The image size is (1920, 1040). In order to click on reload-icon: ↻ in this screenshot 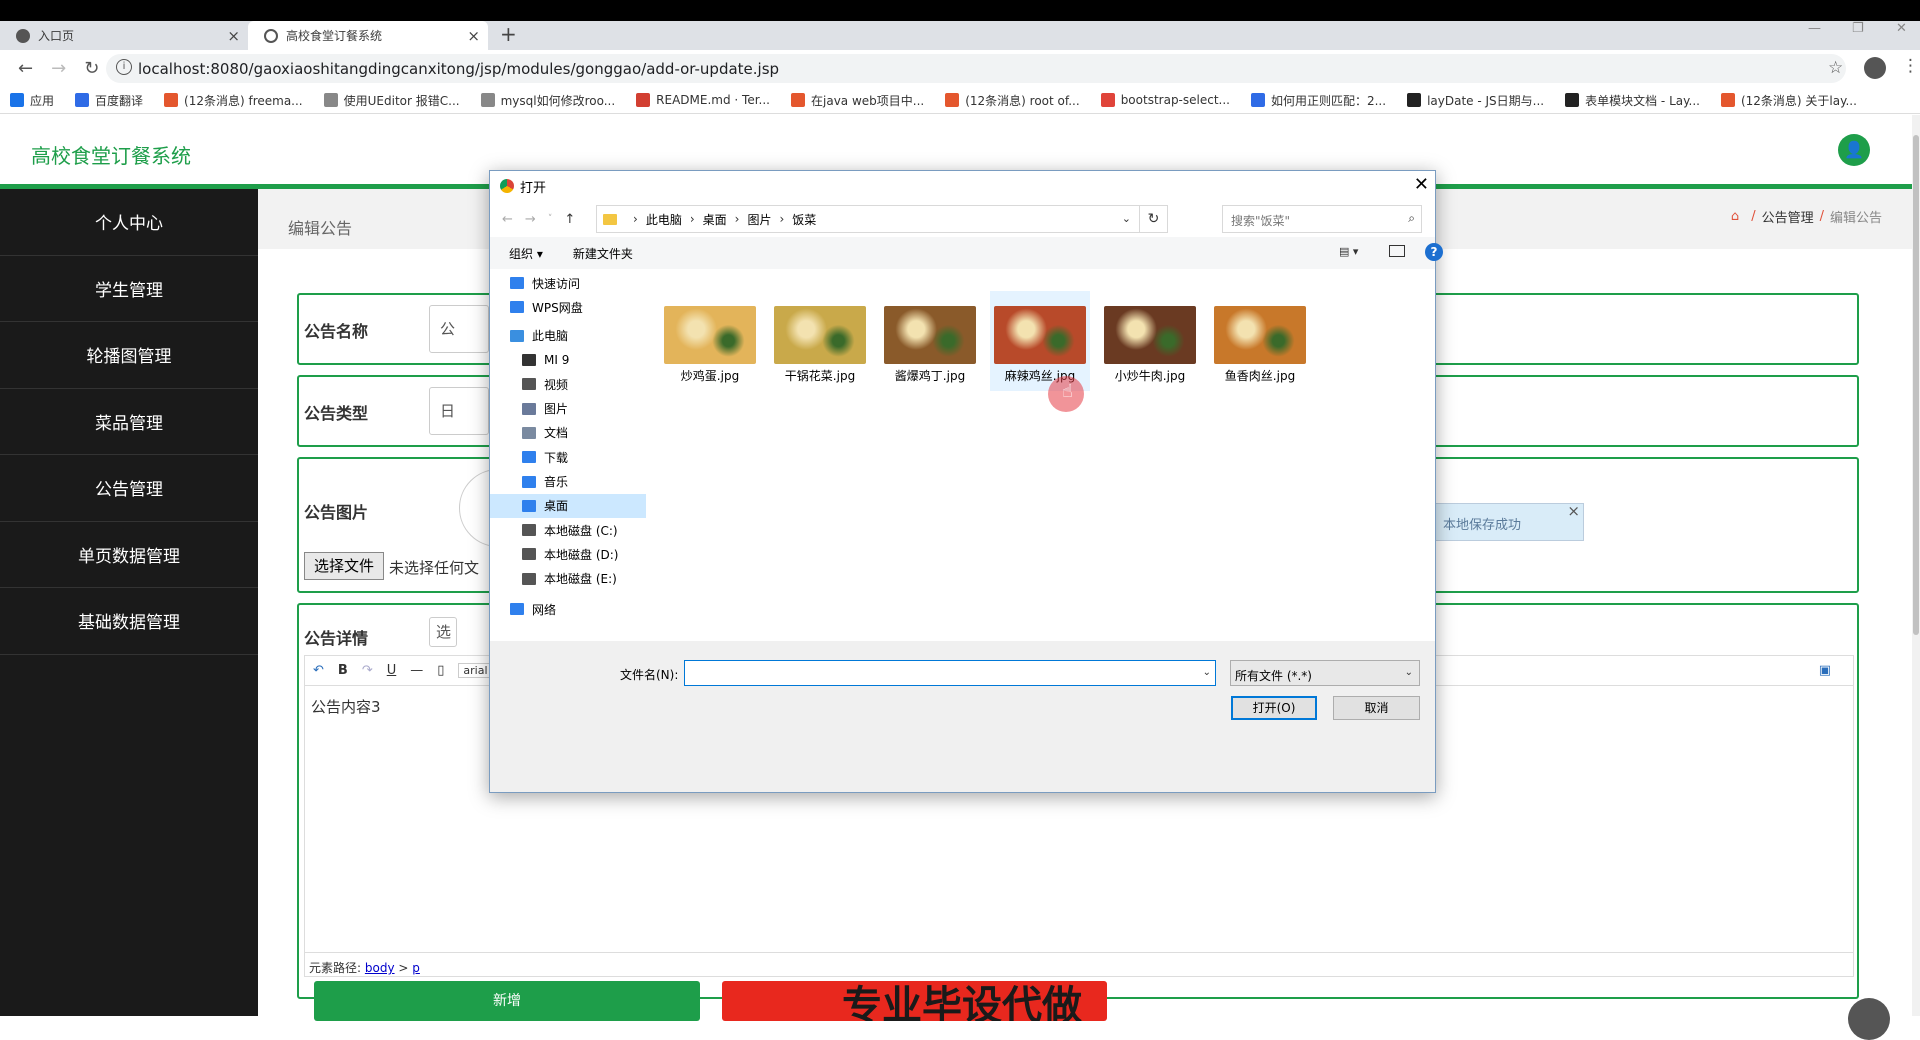, I will do `click(91, 68)`.